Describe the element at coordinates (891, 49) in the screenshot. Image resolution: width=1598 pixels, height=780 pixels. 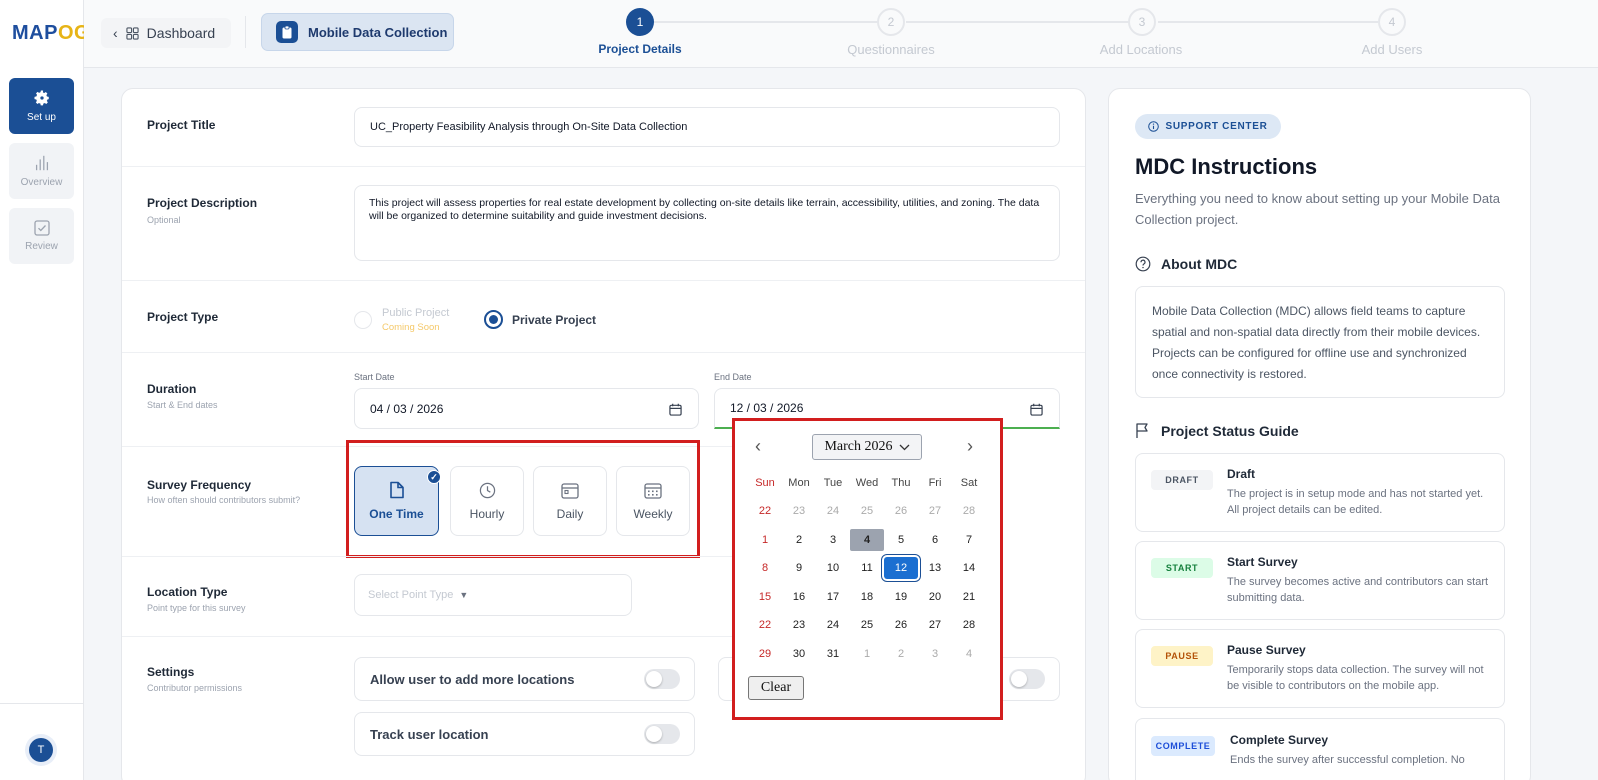
I see `step-2-label: Questionnaires` at that location.